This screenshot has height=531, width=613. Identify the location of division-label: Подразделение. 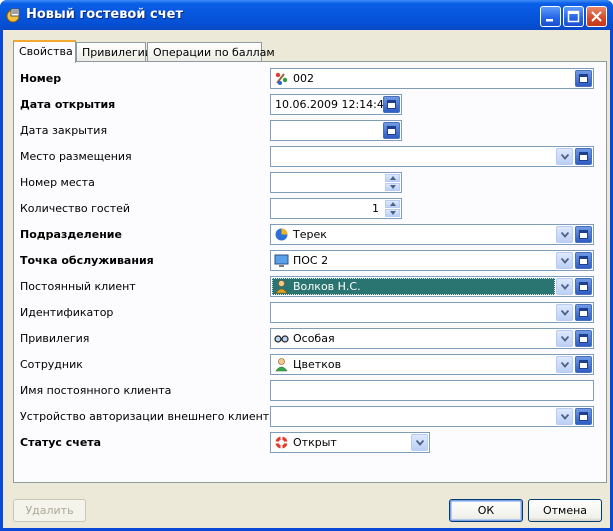
(71, 234).